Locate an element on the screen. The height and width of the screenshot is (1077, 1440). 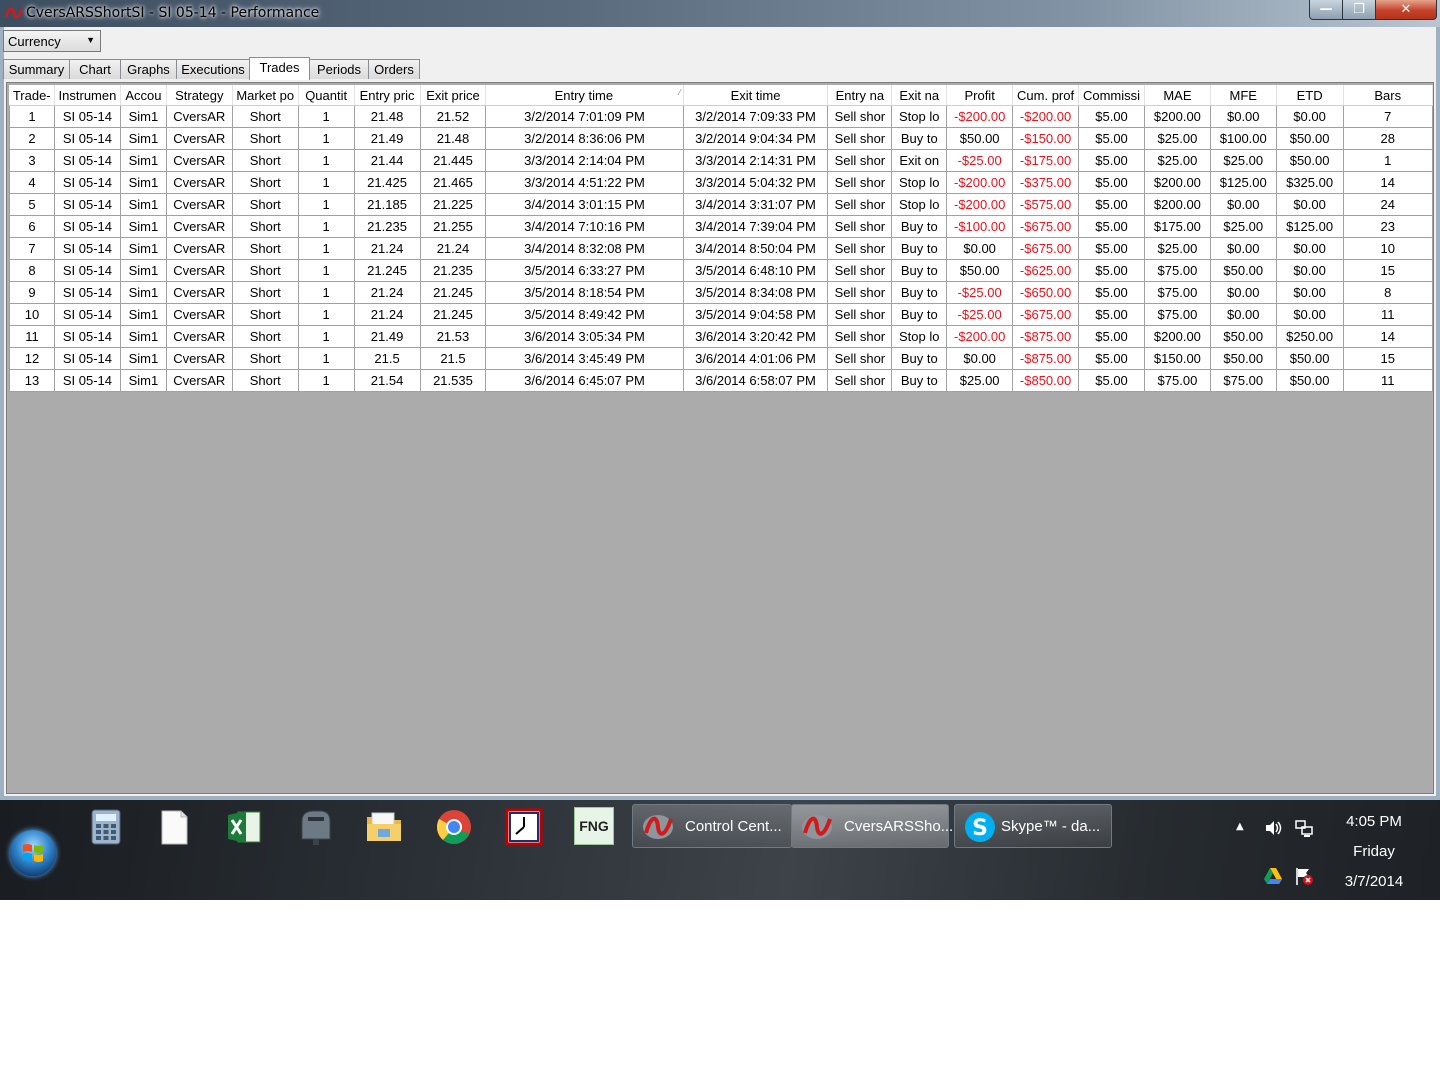
cell-instrument: SI 05-14 is located at coordinates (87, 204).